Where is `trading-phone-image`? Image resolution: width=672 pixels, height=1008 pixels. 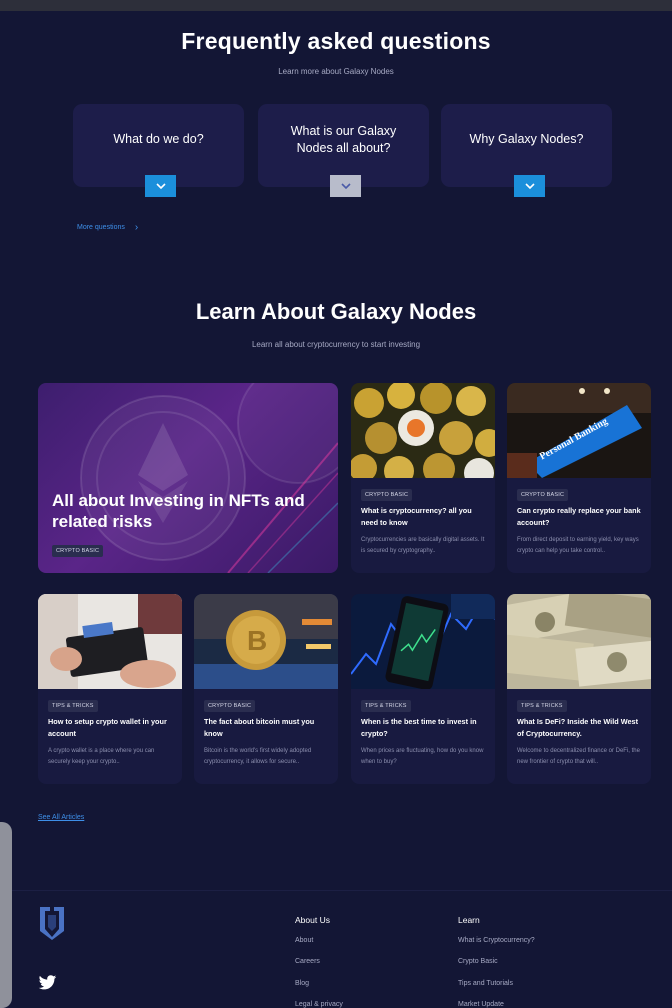
trading-phone-image is located at coordinates (423, 641).